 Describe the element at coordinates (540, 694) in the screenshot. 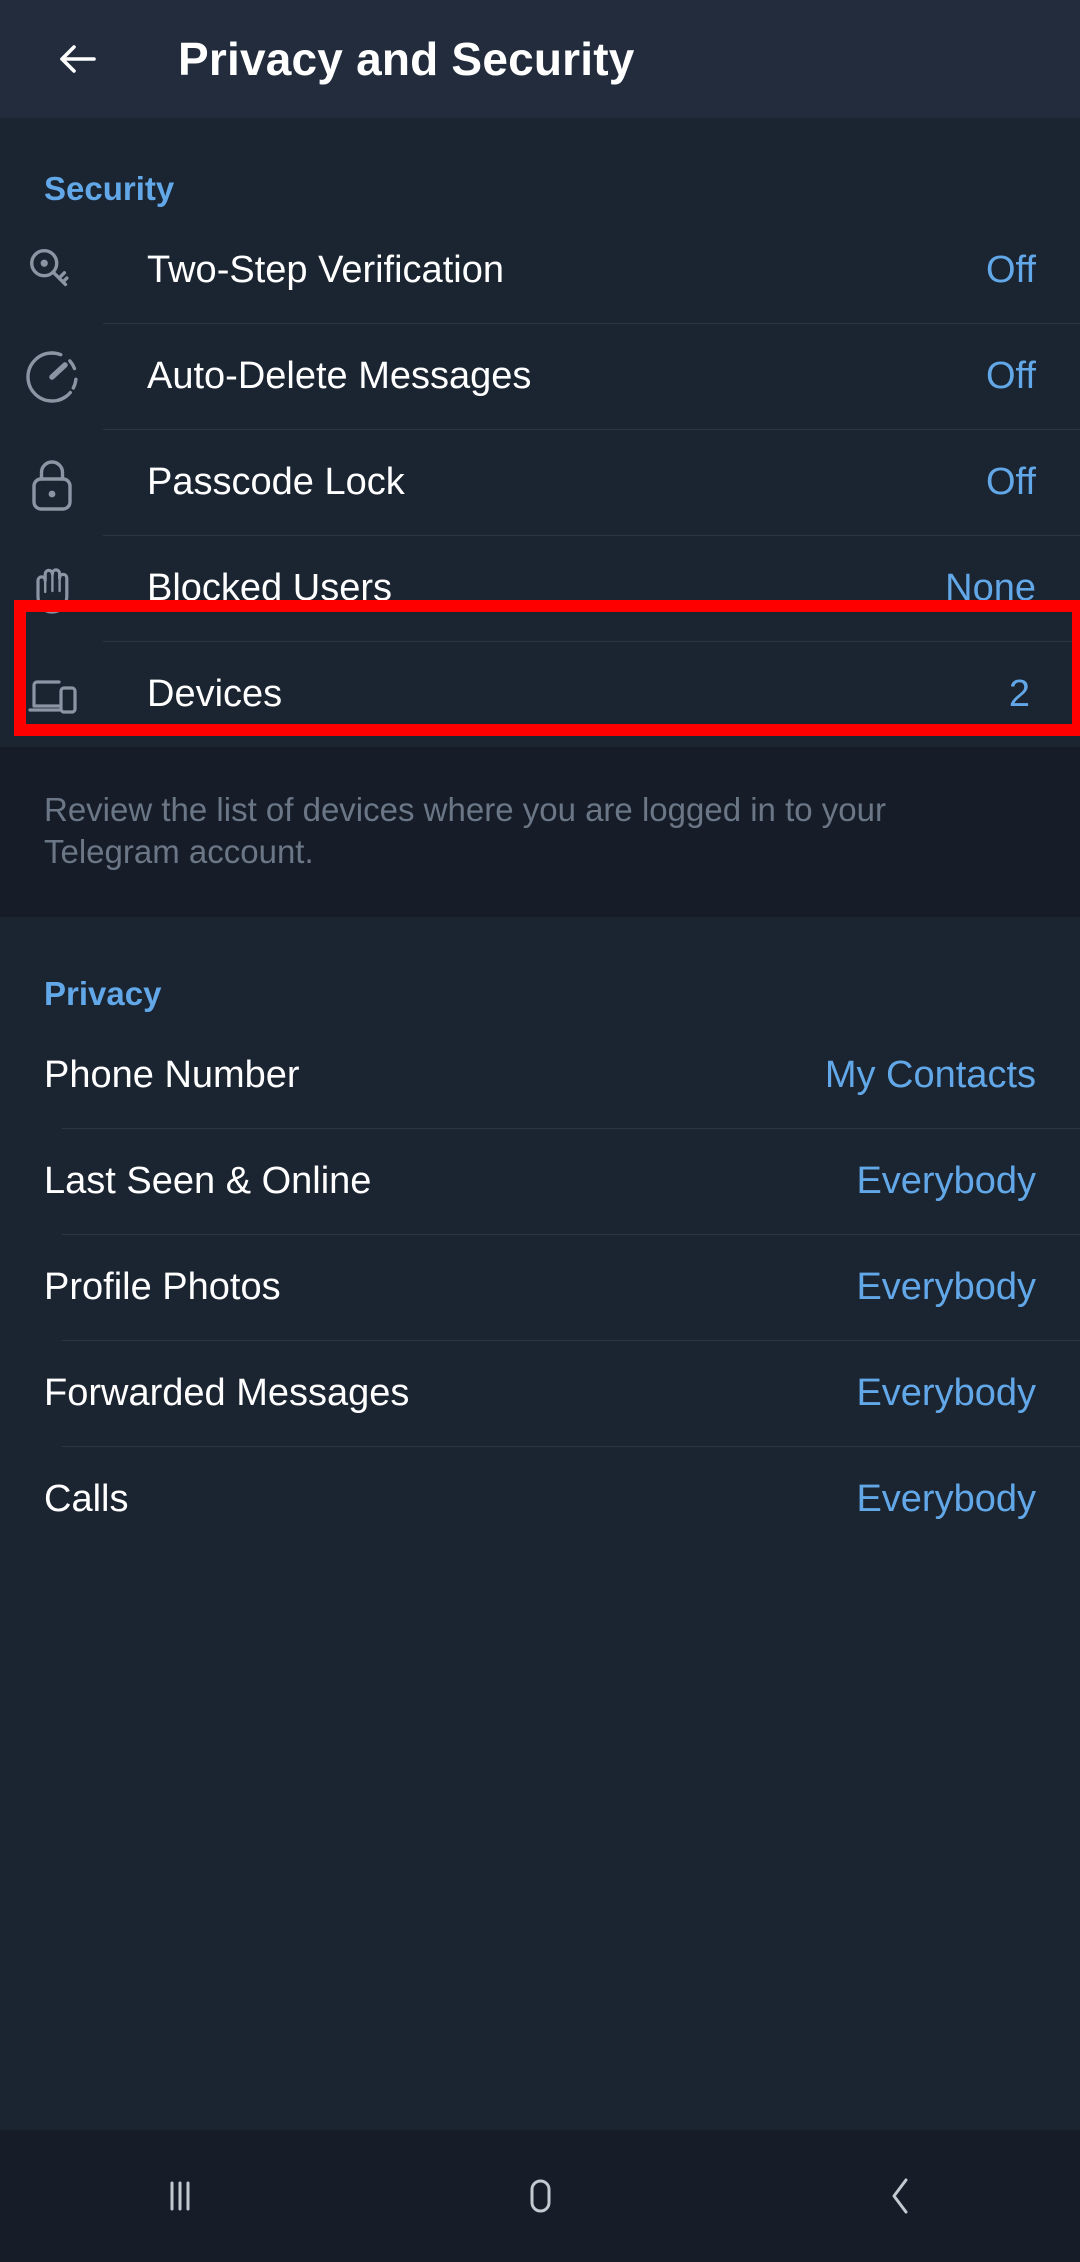

I see `row-devices: Devices 2` at that location.